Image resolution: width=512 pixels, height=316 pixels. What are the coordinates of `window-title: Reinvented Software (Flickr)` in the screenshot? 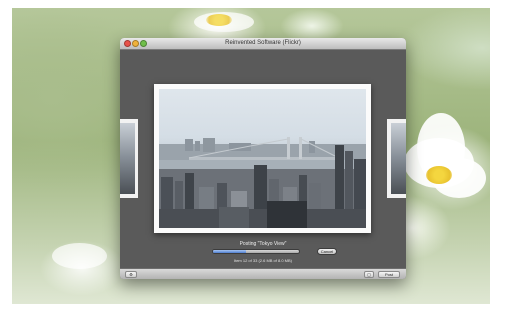 It's located at (263, 43).